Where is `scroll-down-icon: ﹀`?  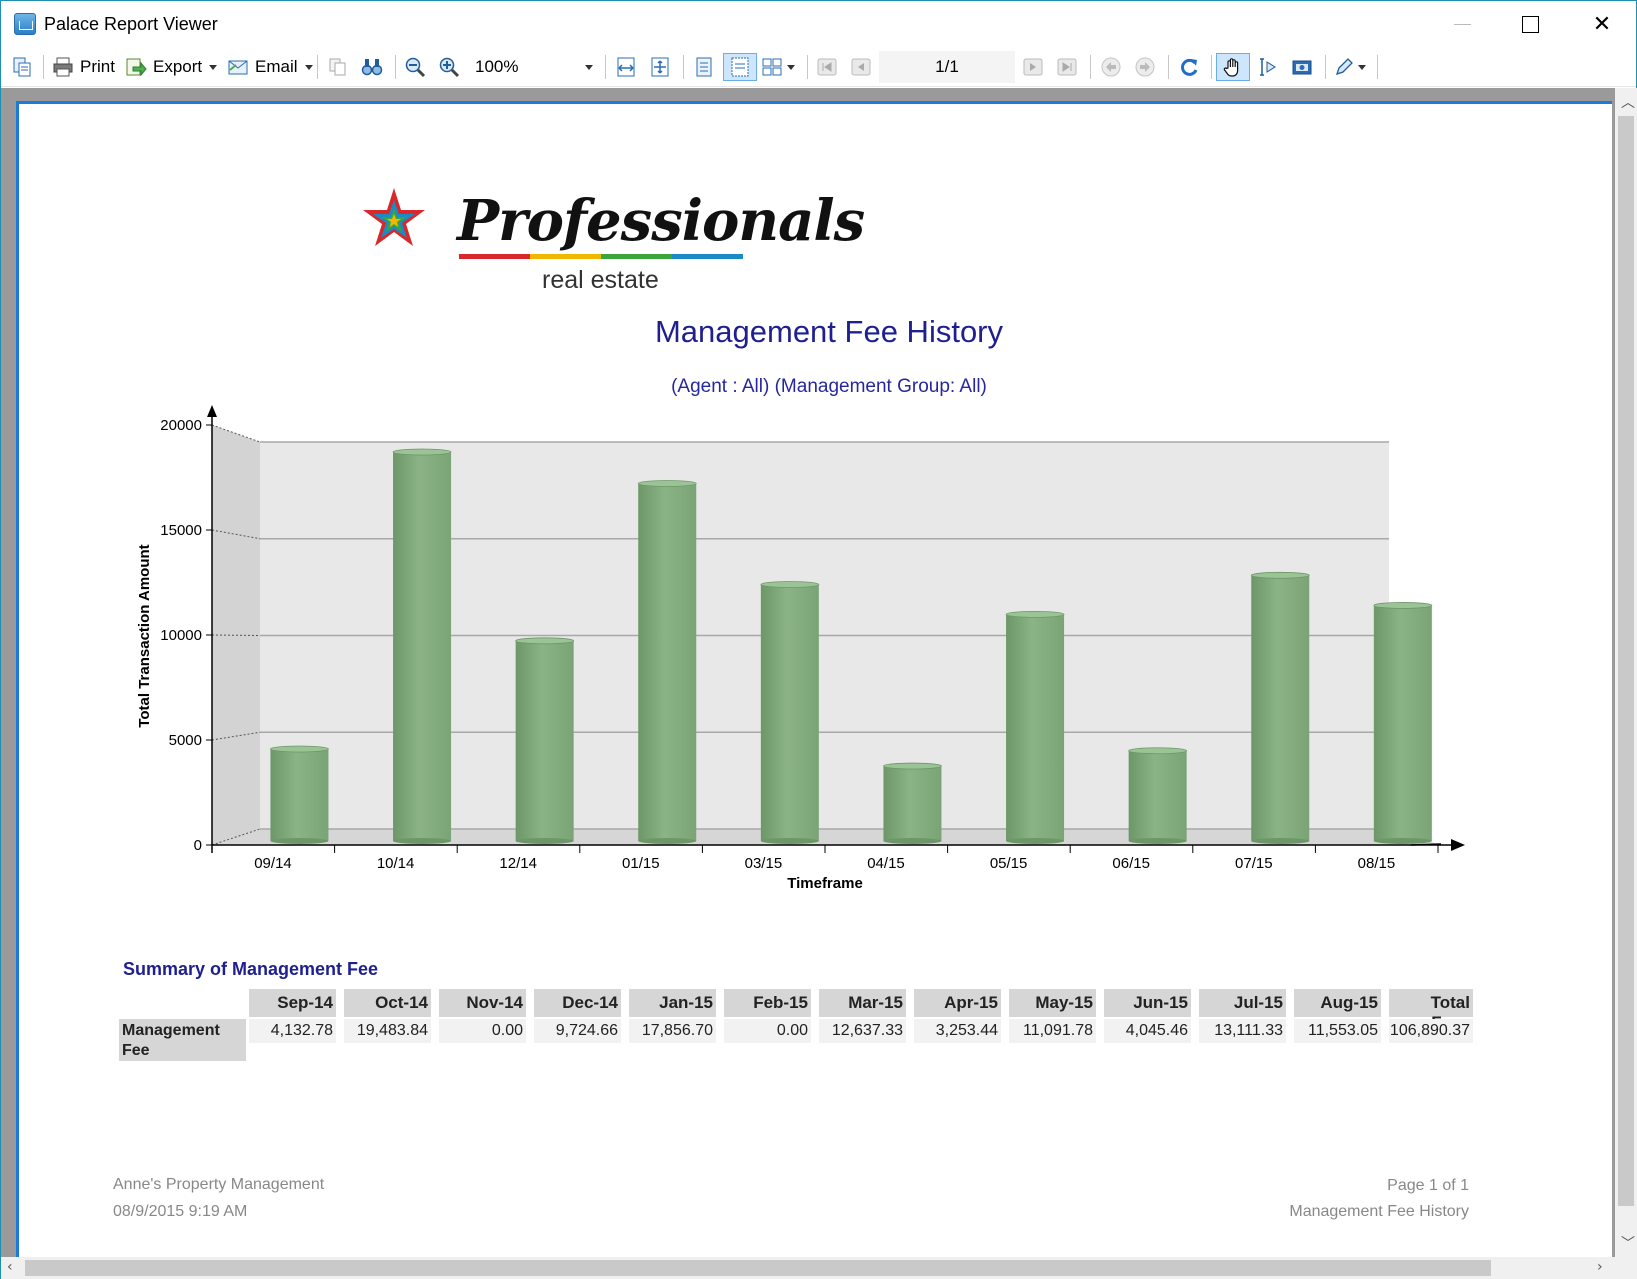 scroll-down-icon: ﹀ is located at coordinates (1628, 1243).